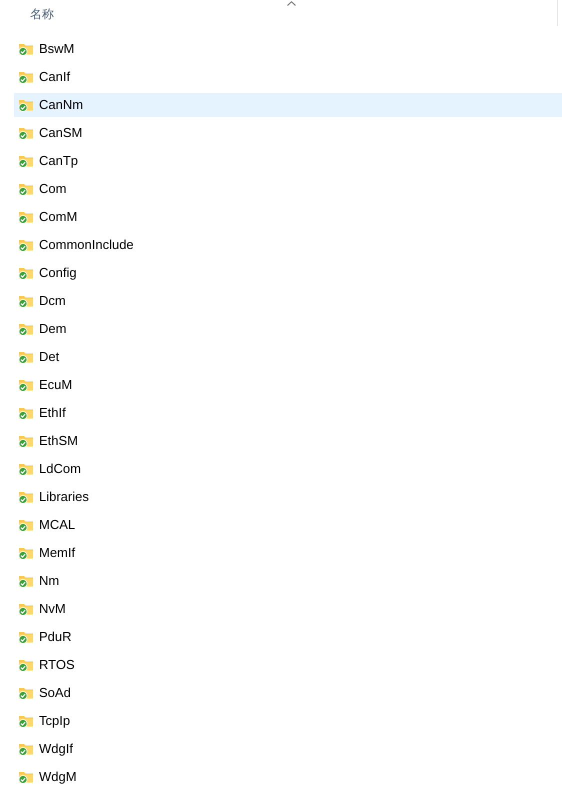  Describe the element at coordinates (49, 581) in the screenshot. I see `folder-name: Nm` at that location.